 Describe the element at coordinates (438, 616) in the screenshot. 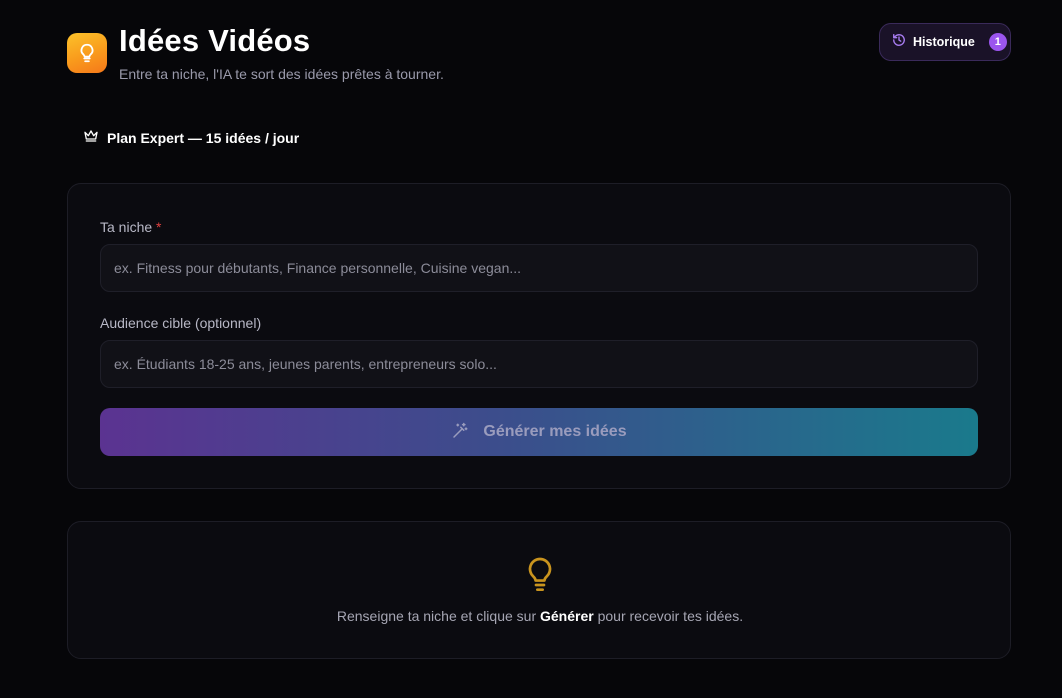

I see `empty-state-text-start: Renseigne ta niche et clique sur` at that location.